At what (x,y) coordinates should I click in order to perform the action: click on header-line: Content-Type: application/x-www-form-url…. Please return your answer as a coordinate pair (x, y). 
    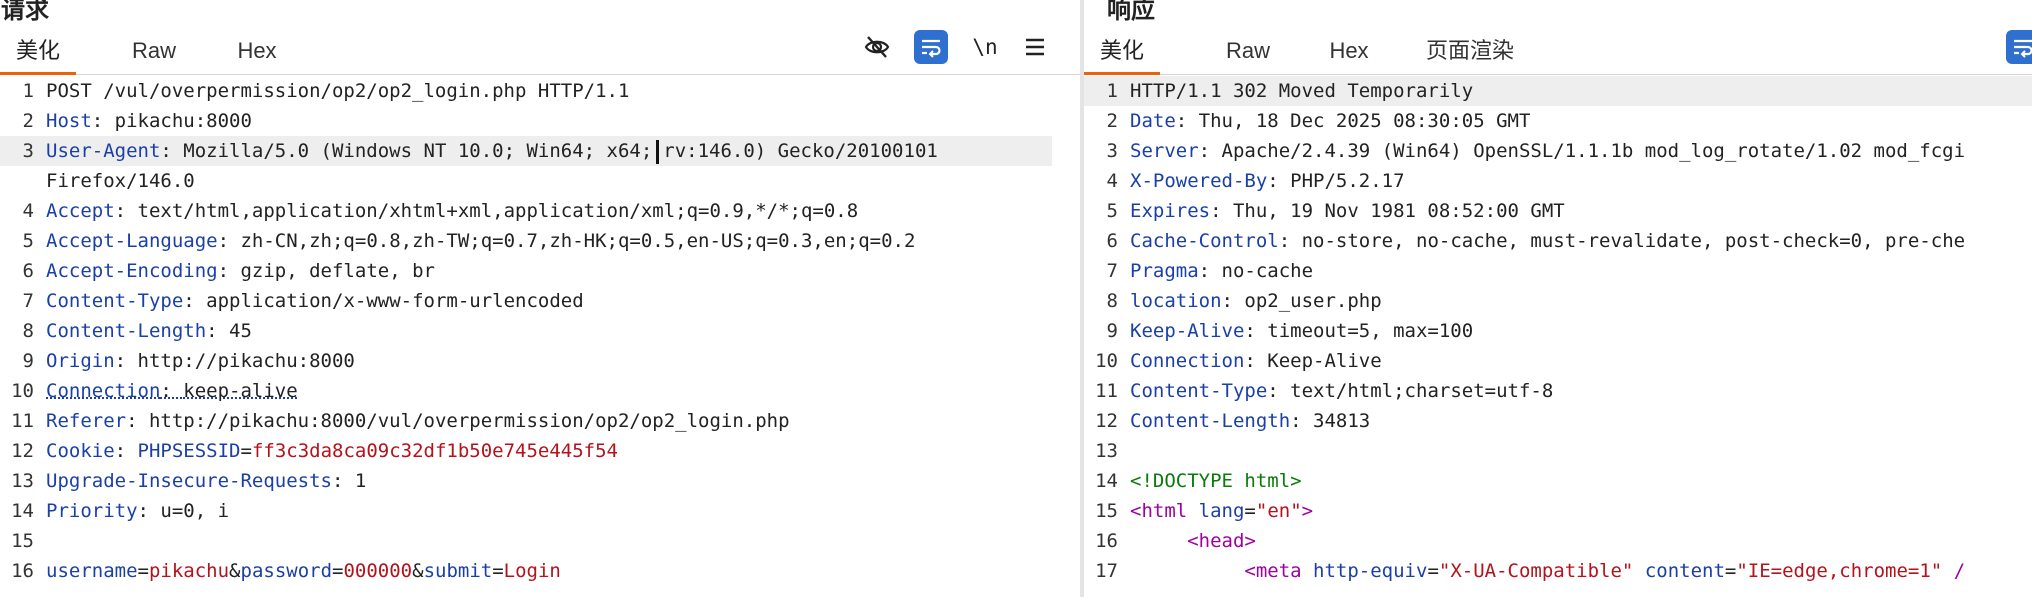
    Looking at the image, I should click on (315, 301).